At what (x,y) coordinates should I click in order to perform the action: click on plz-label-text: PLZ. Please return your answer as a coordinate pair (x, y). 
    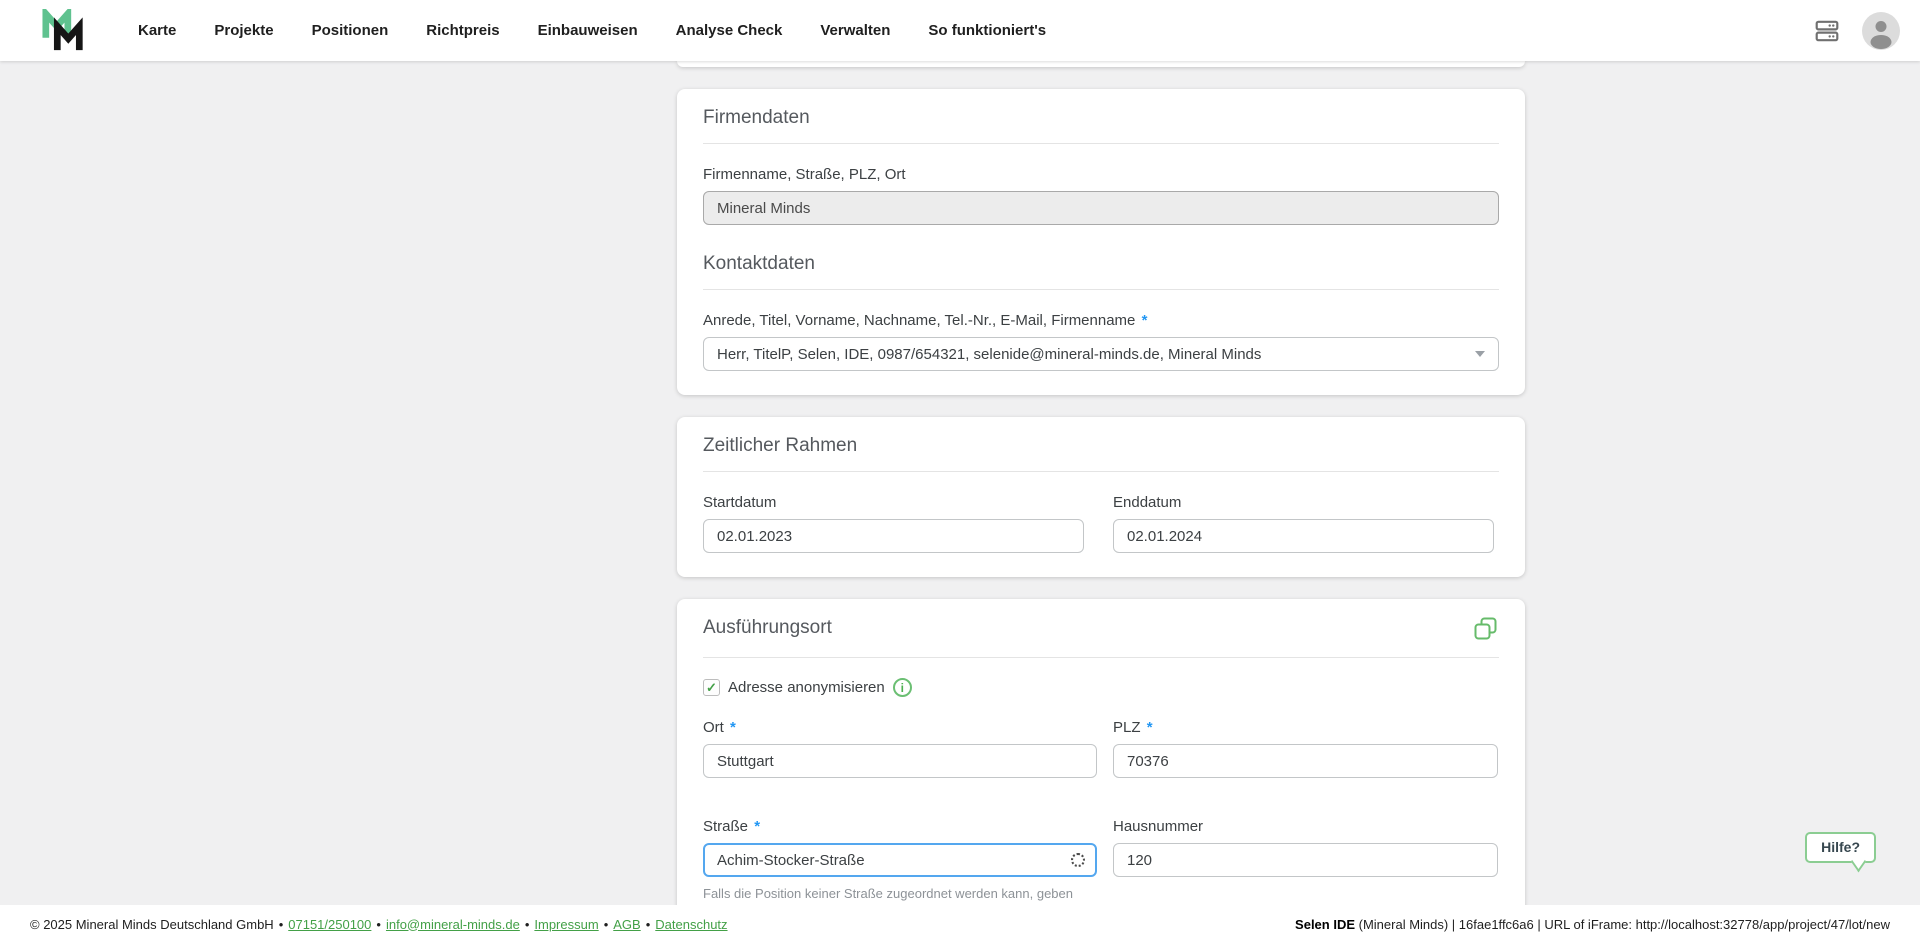
    Looking at the image, I should click on (1127, 727).